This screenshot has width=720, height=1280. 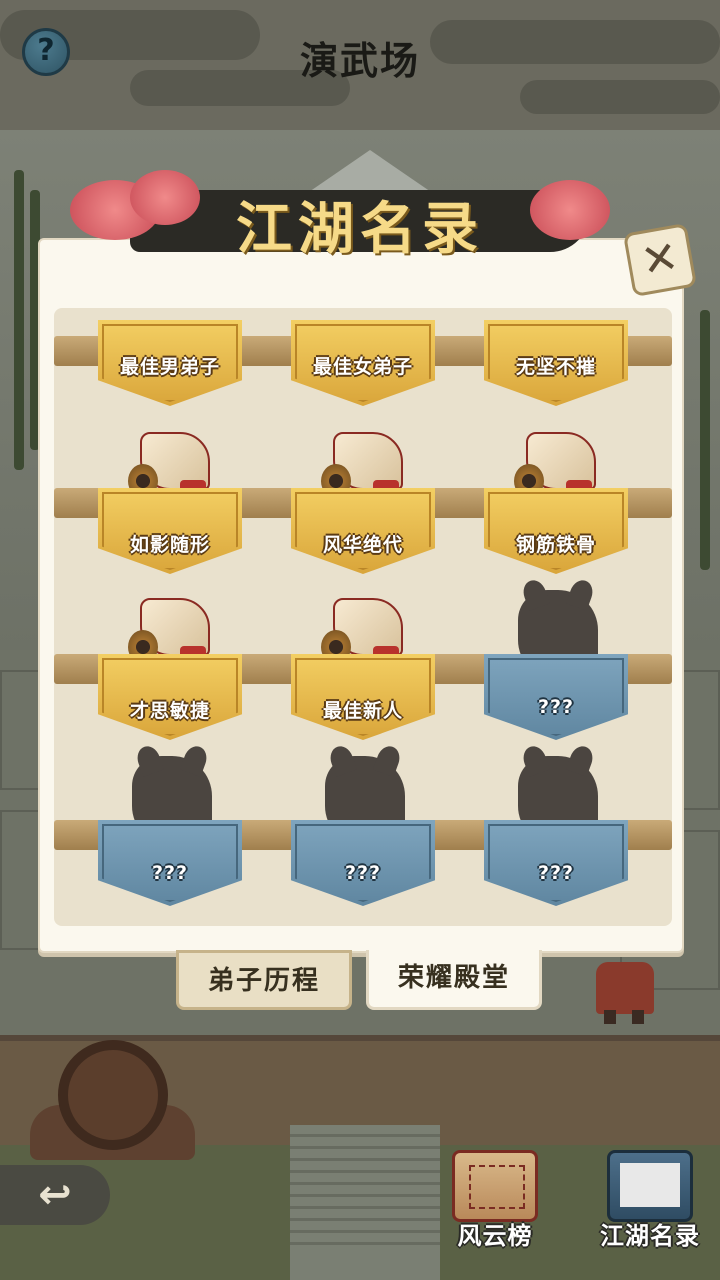 What do you see at coordinates (169, 545) in the screenshot?
I see `achievement-label: 如影随形` at bounding box center [169, 545].